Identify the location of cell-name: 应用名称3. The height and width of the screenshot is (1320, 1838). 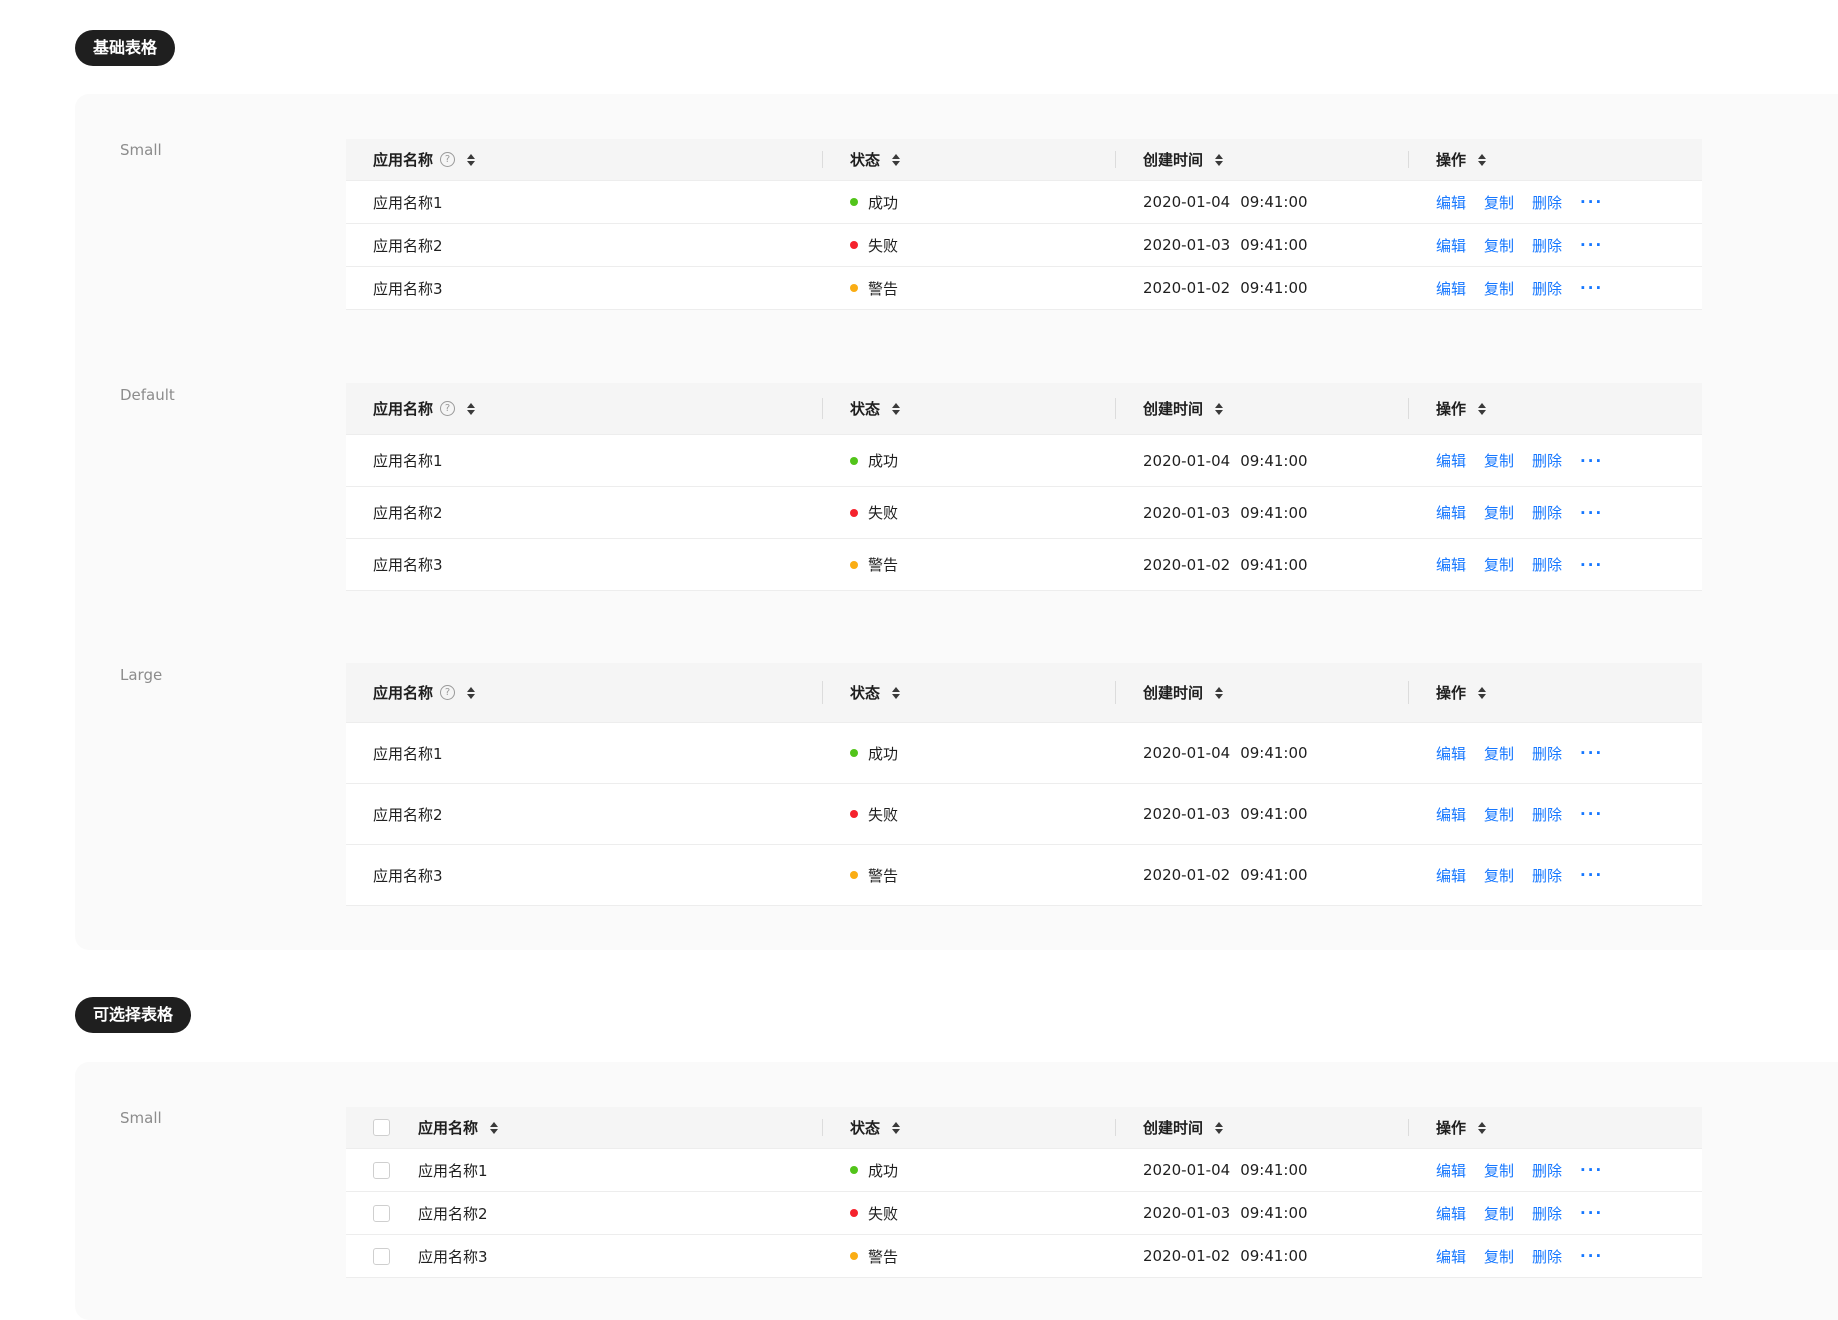
(584, 564).